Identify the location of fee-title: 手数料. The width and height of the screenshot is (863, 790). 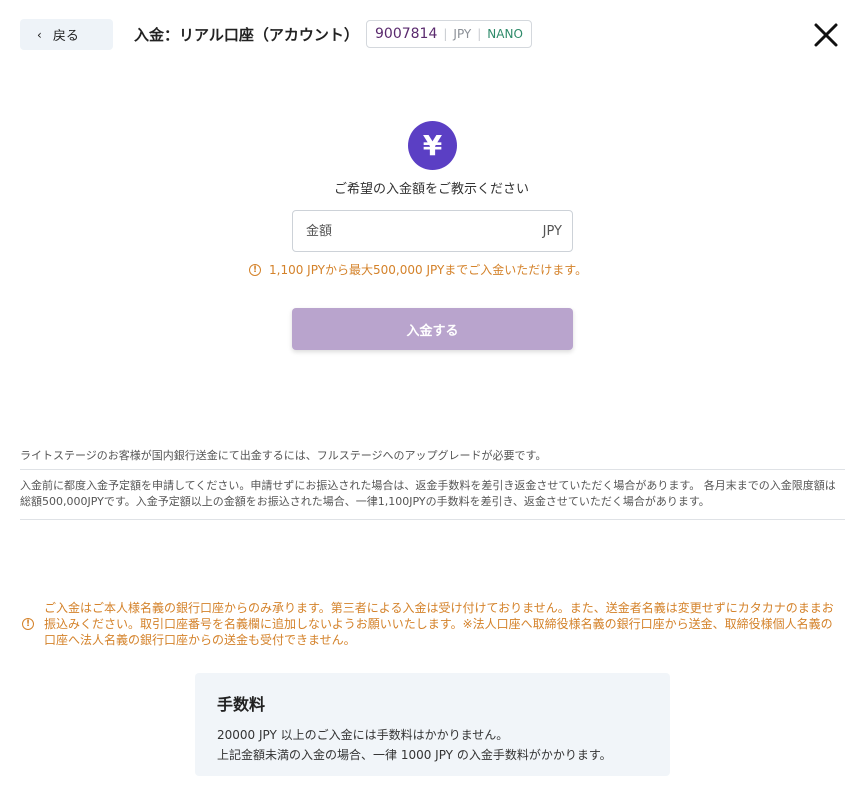
(241, 704).